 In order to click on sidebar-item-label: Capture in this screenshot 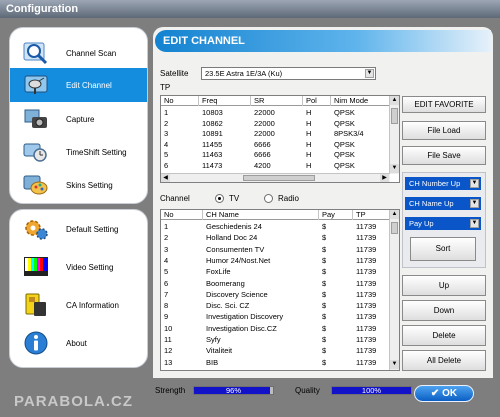, I will do `click(80, 119)`.